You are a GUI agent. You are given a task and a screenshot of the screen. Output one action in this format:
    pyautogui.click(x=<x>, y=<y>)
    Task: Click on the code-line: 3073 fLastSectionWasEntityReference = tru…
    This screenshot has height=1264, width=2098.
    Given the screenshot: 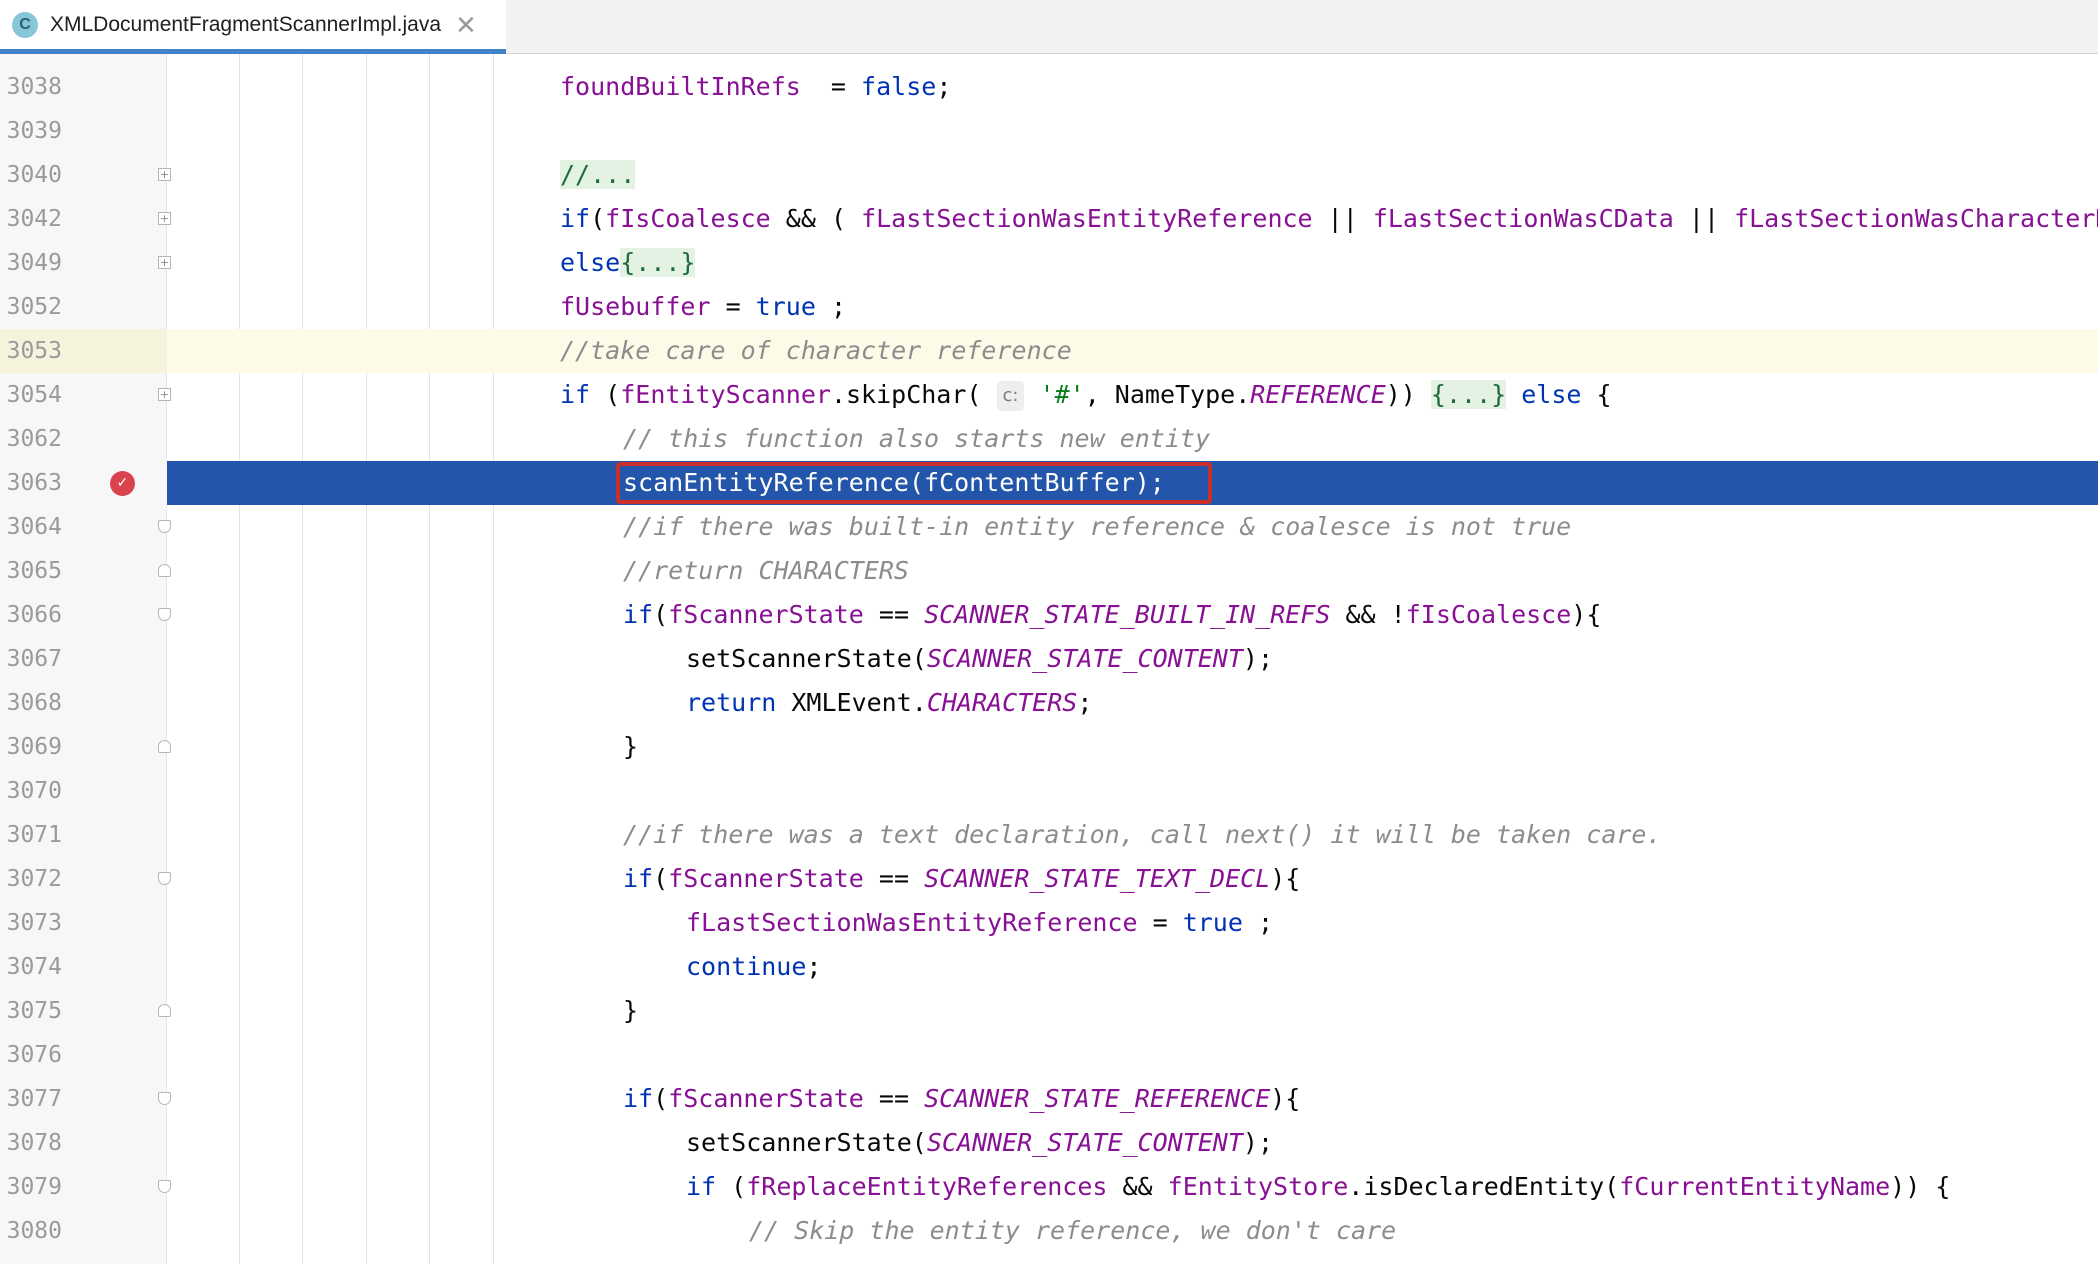 What is the action you would take?
    pyautogui.click(x=1049, y=923)
    